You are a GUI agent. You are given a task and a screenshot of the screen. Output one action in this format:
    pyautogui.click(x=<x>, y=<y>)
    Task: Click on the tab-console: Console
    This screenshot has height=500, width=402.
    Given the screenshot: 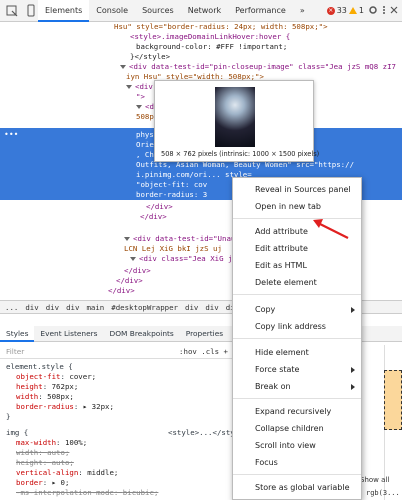 What is the action you would take?
    pyautogui.click(x=112, y=11)
    